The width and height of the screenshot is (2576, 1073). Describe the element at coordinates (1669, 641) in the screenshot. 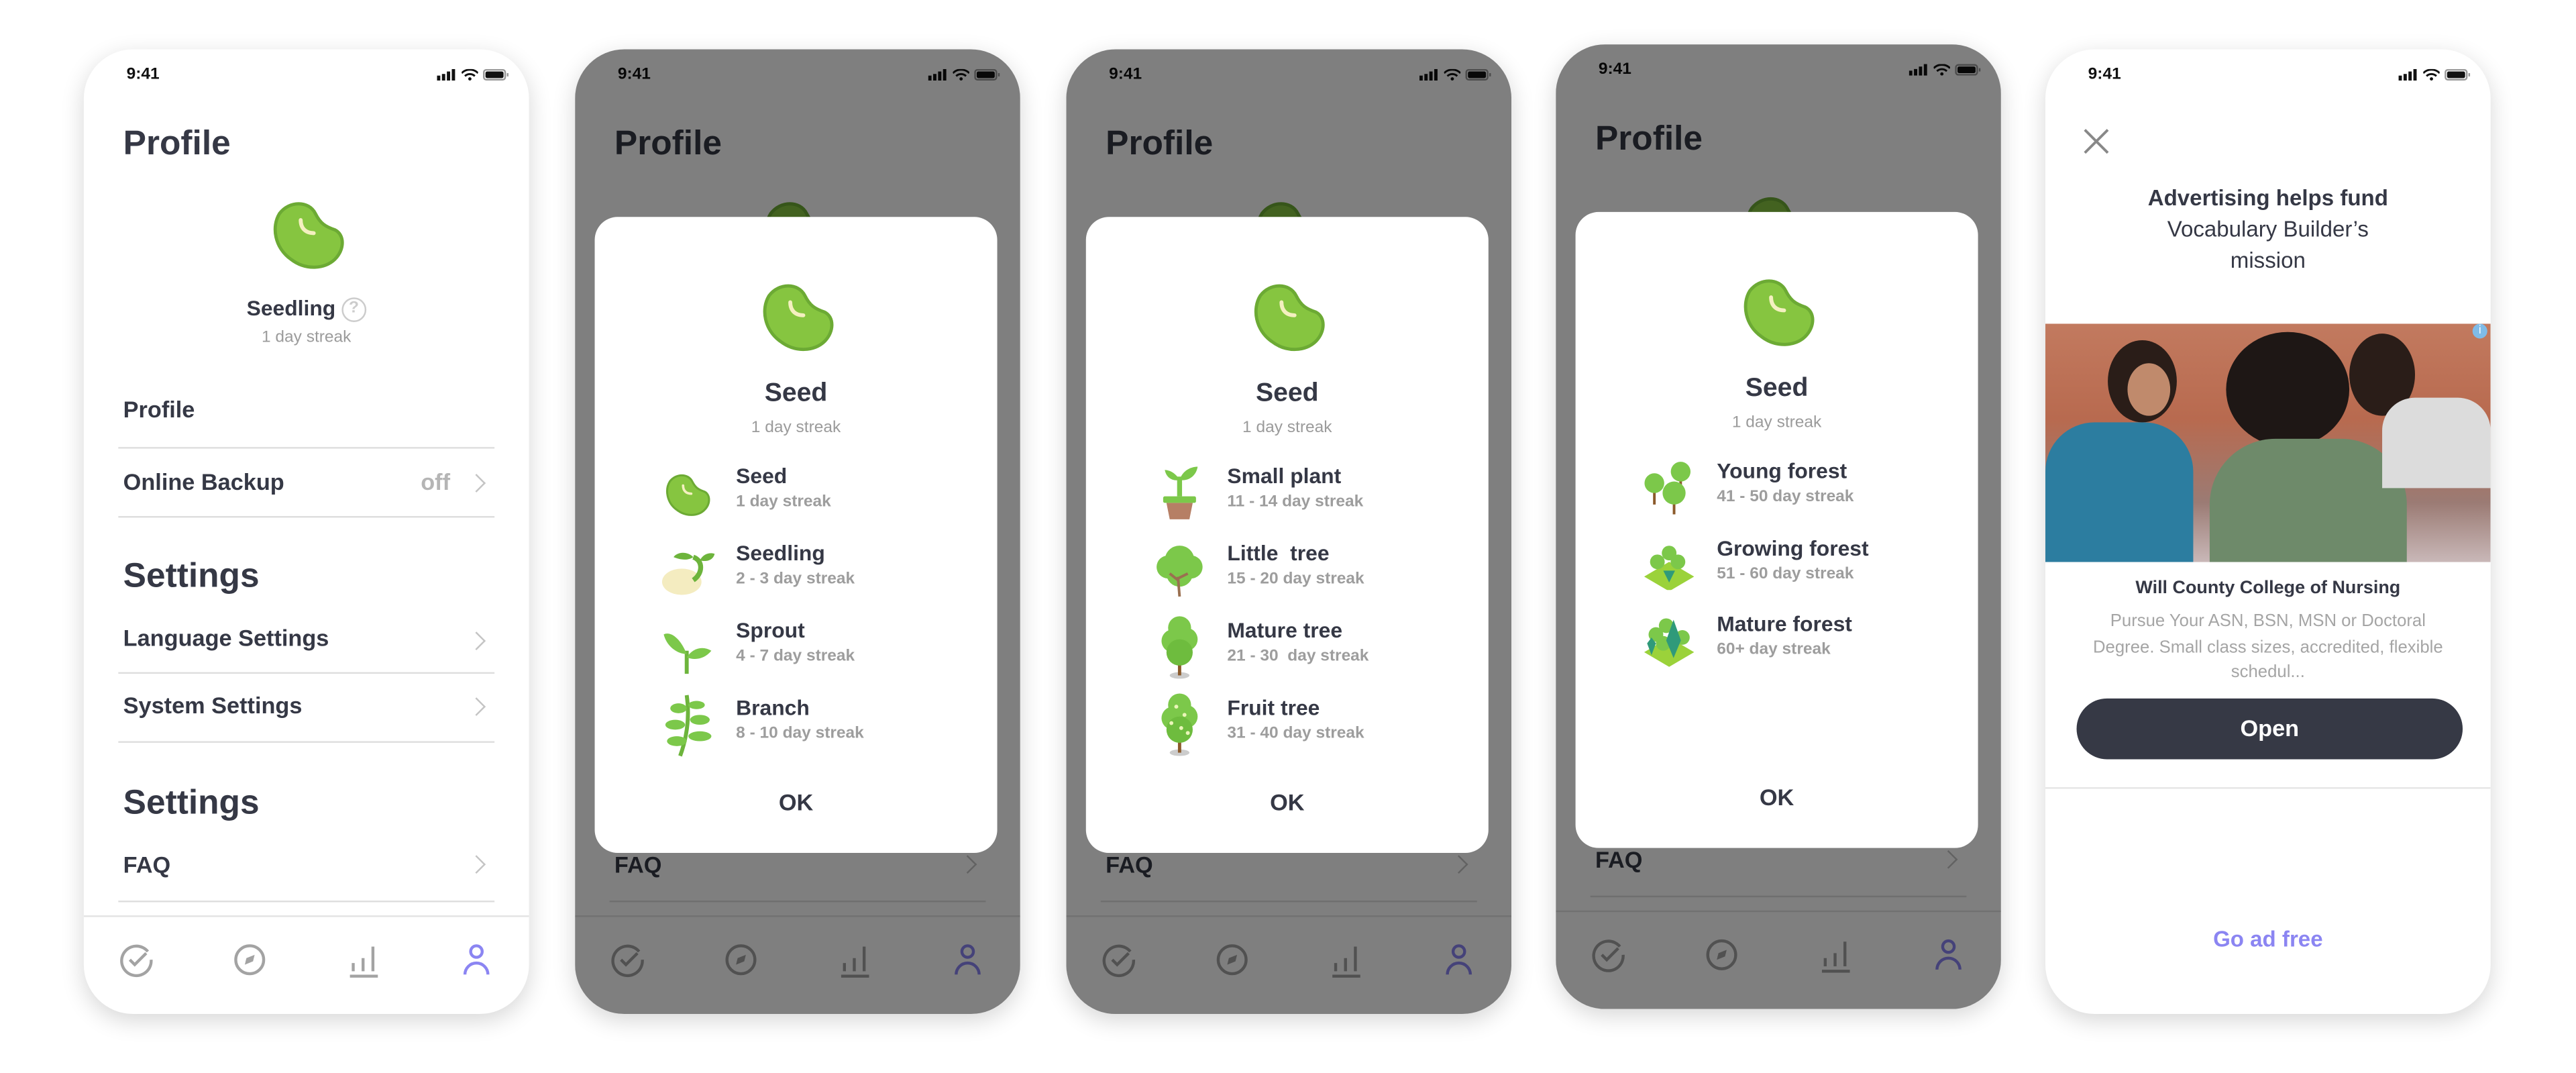

I see `mature-forest-icon` at that location.